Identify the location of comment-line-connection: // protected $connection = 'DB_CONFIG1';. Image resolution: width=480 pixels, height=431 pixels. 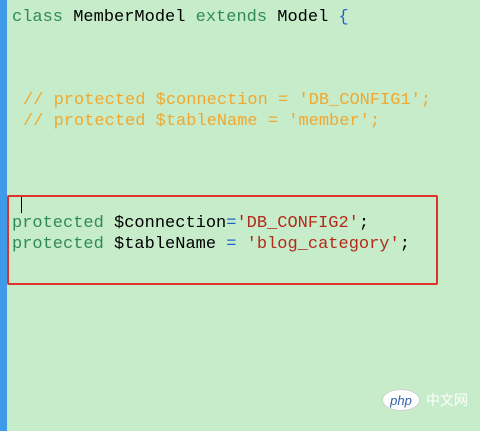
(227, 100).